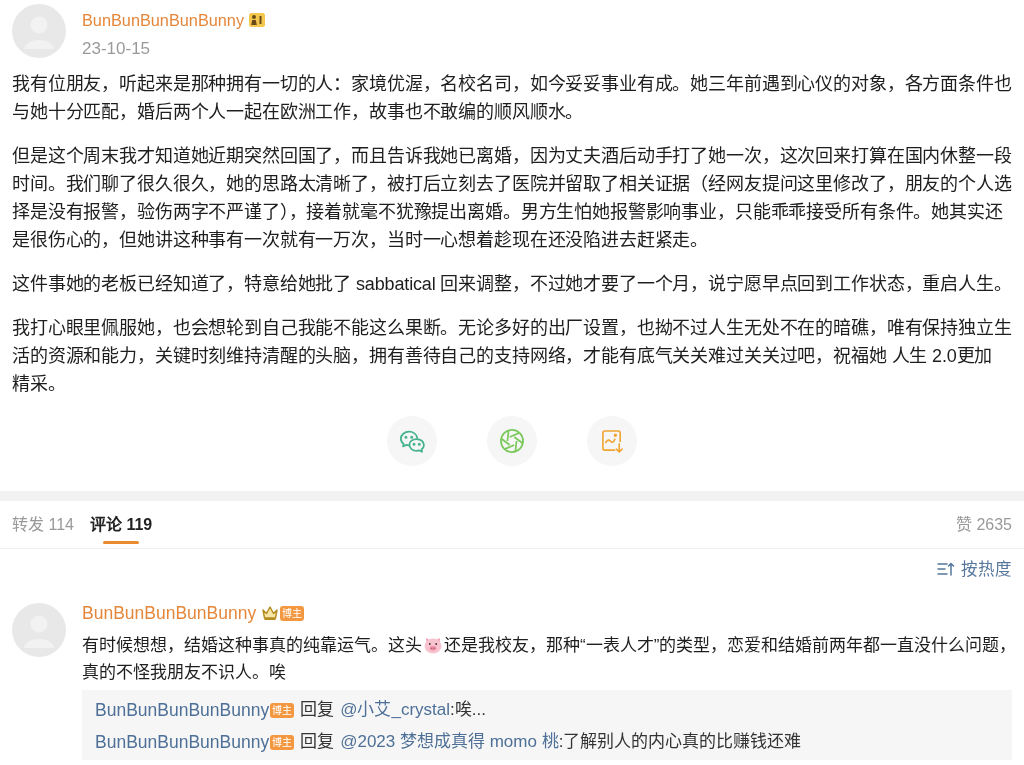 The height and width of the screenshot is (765, 1024). Describe the element at coordinates (270, 613) in the screenshot. I see `crown-icon` at that location.